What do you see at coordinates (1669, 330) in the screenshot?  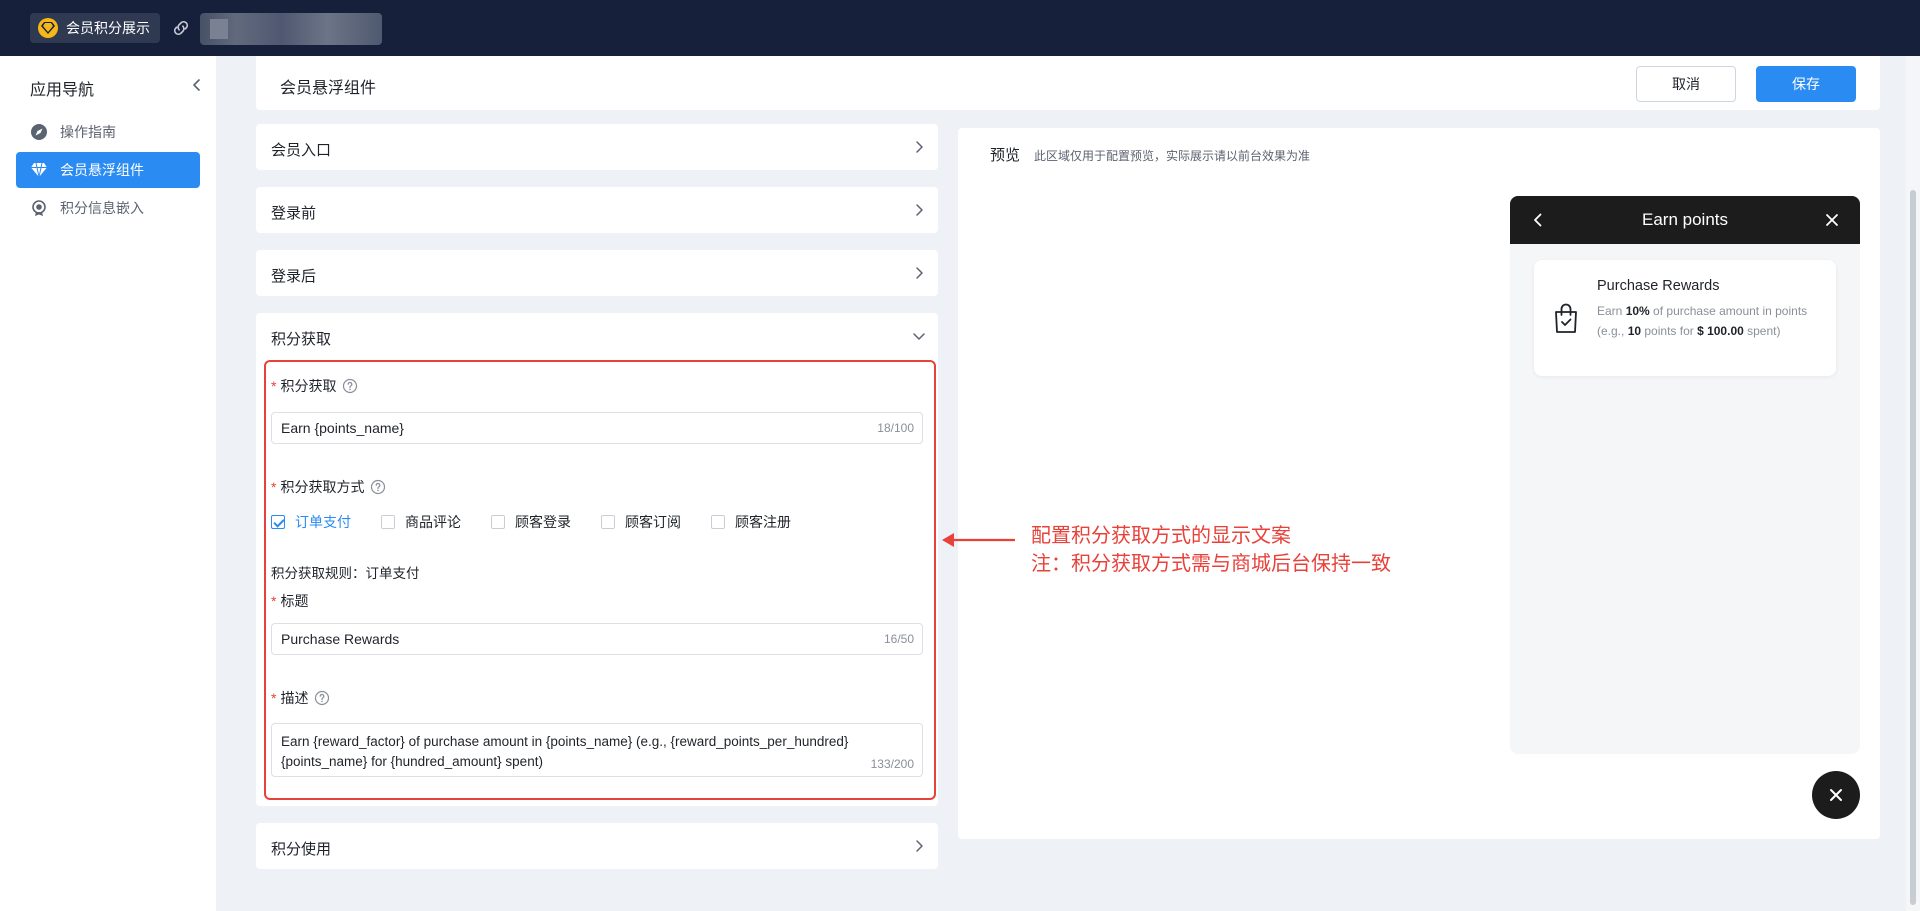 I see `desc-part: points for` at bounding box center [1669, 330].